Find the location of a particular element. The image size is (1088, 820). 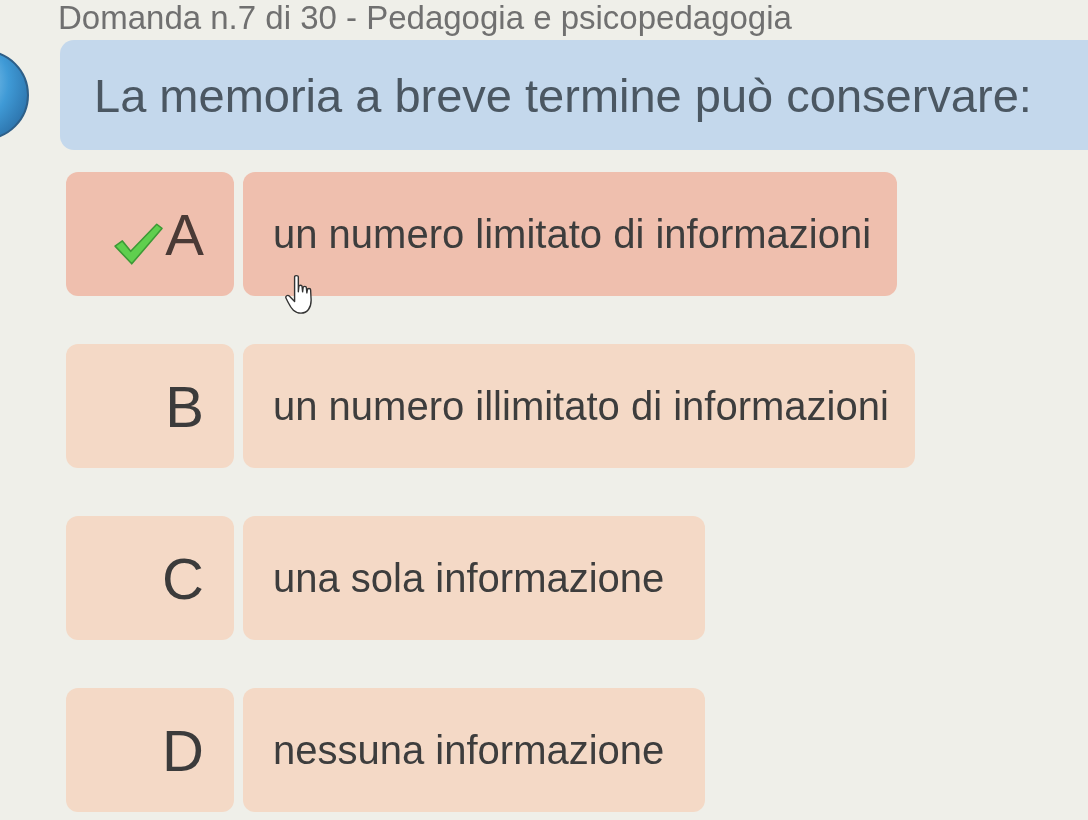

answer-option-button: una sola informazione is located at coordinates (474, 578).